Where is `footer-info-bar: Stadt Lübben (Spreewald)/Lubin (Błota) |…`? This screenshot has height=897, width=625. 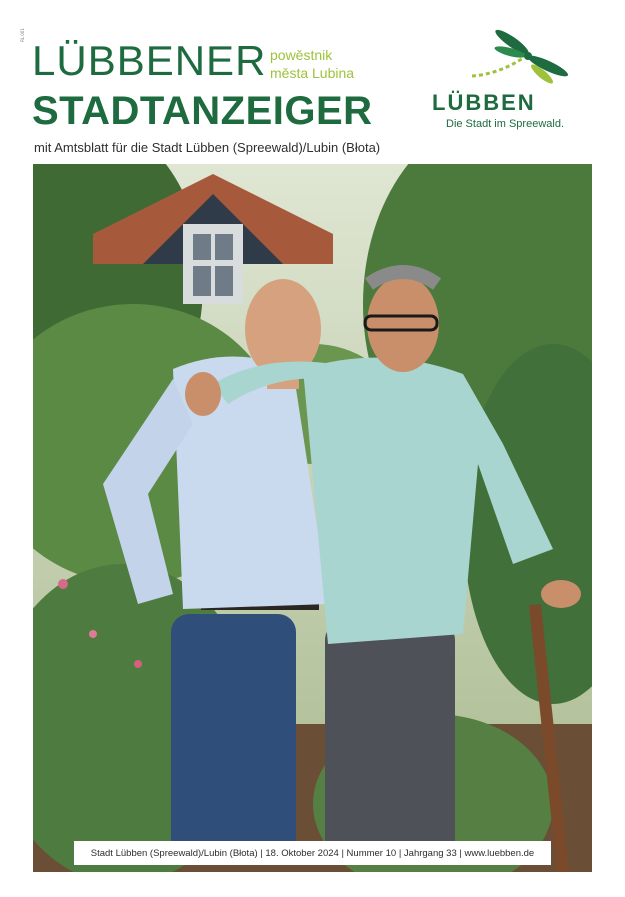
footer-info-bar: Stadt Lübben (Spreewald)/Lubin (Błota) |… is located at coordinates (312, 853).